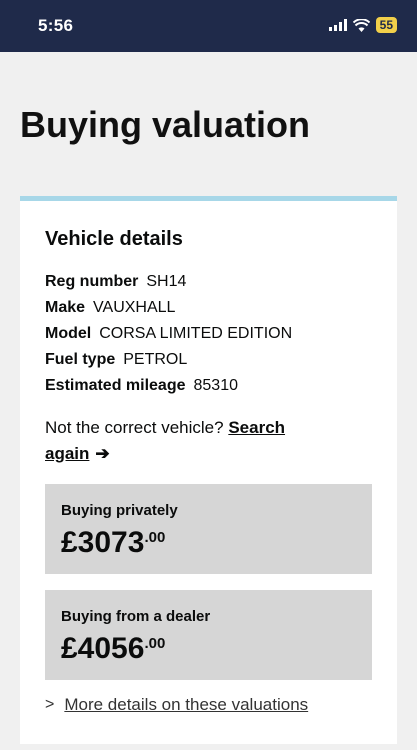 The width and height of the screenshot is (417, 750). Describe the element at coordinates (103, 648) in the screenshot. I see `dealer-amount-pounds: £4056` at that location.